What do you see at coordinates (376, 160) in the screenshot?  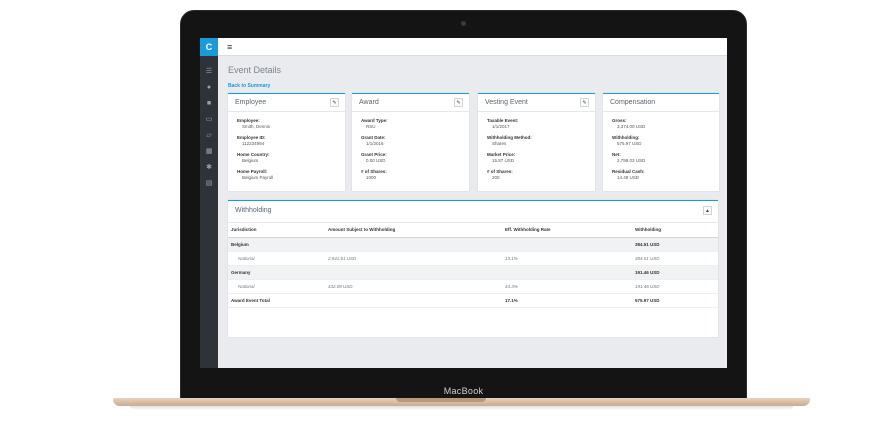 I see `field-value: 0.00 USD` at bounding box center [376, 160].